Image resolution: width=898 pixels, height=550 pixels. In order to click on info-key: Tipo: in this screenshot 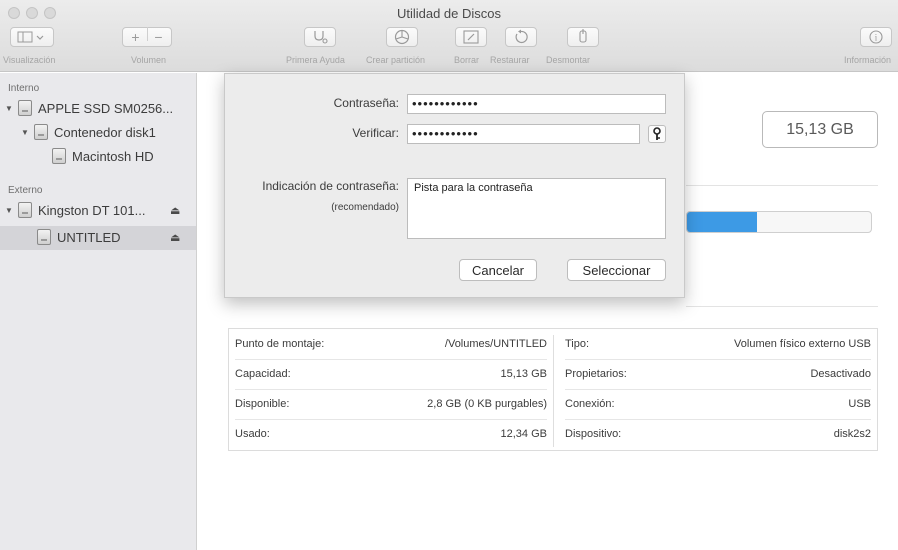, I will do `click(577, 344)`.